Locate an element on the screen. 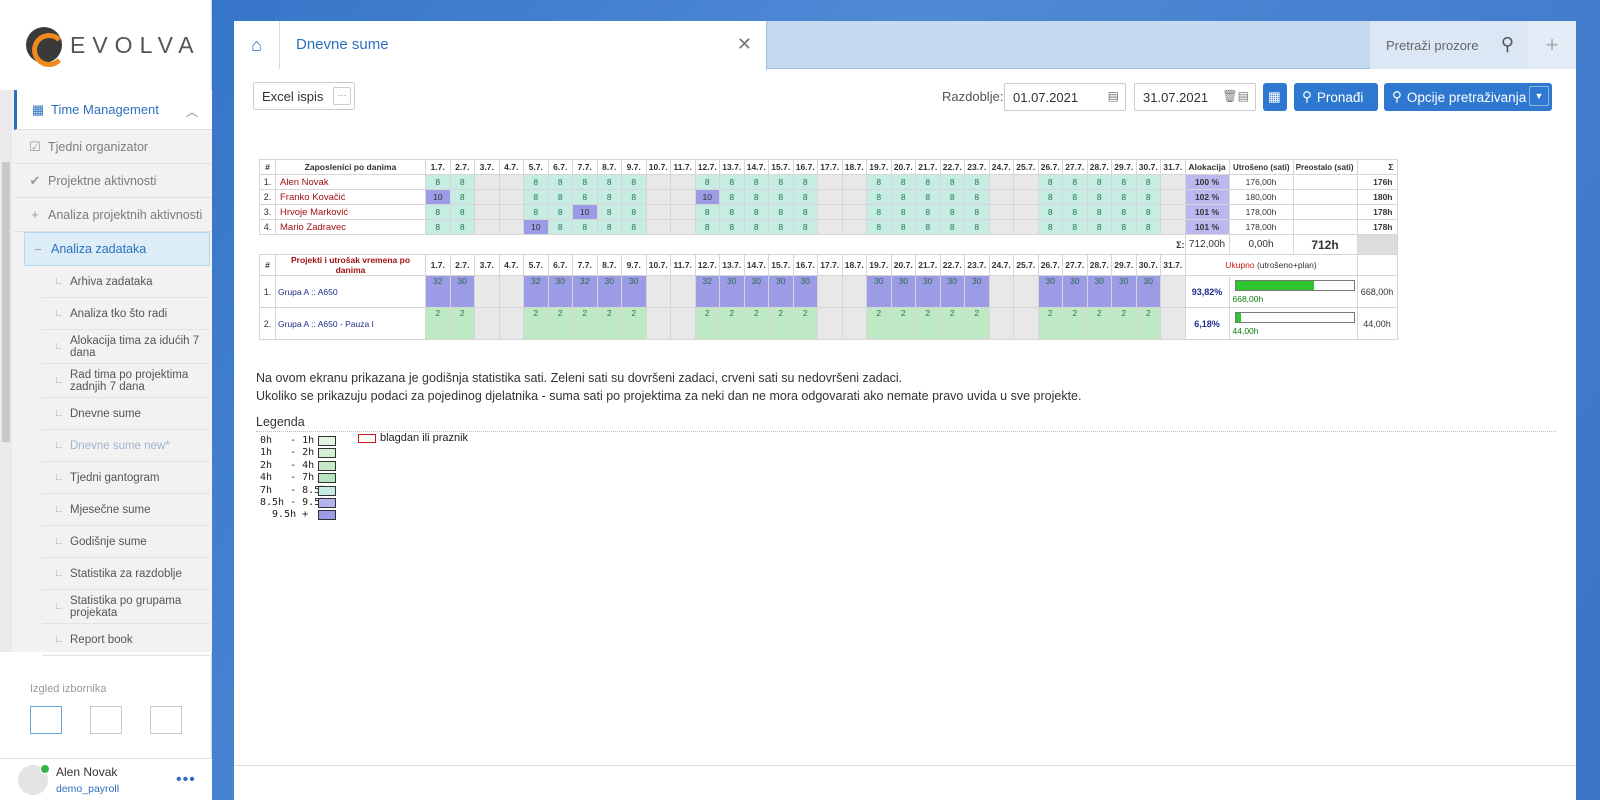  layout-compact-icon is located at coordinates (106, 720).